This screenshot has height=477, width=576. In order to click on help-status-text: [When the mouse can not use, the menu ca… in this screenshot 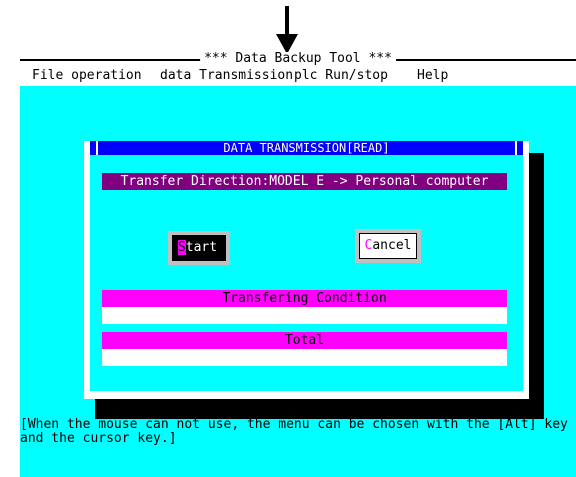, I will do `click(298, 431)`.